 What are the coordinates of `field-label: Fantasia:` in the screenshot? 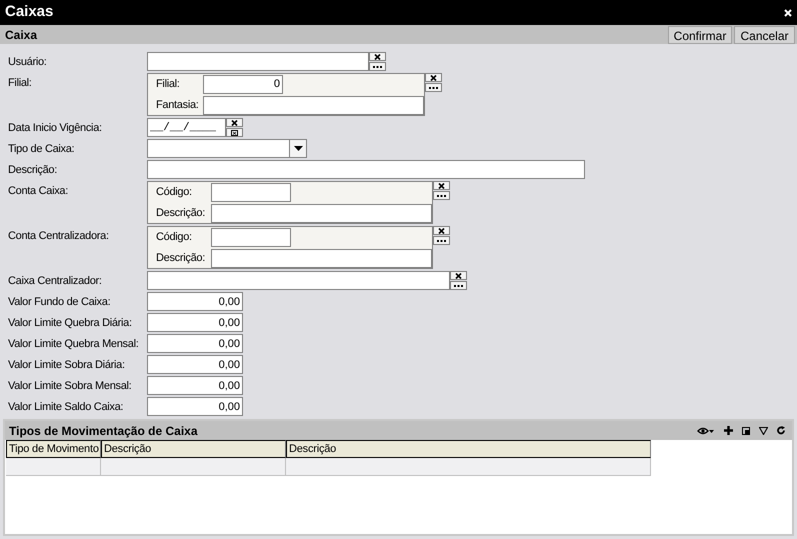 It's located at (177, 105).